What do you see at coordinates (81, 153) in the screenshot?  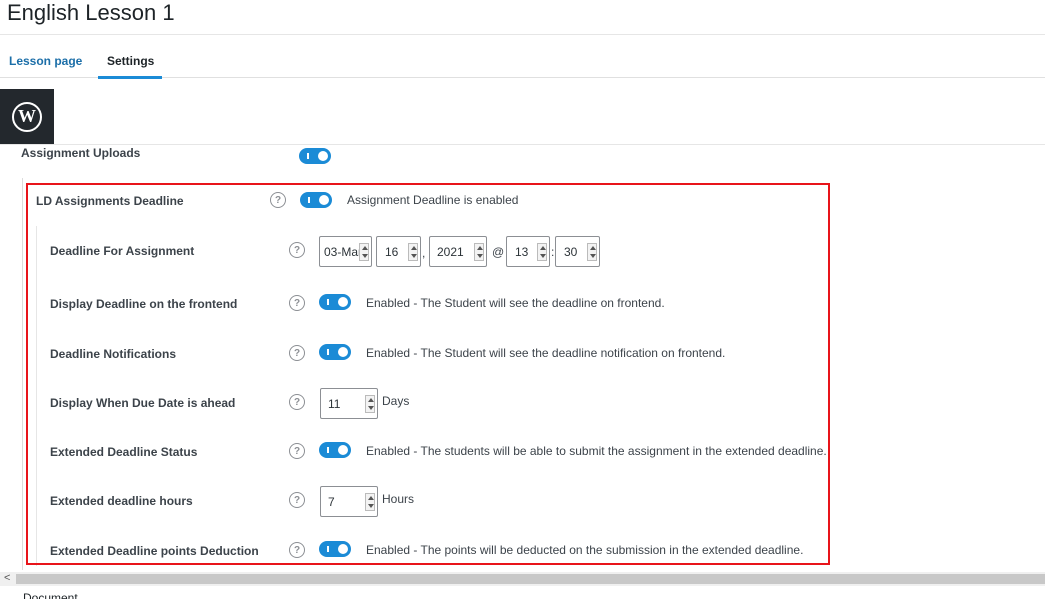 I see `assignment-uploads-label: Assignment Uploads` at bounding box center [81, 153].